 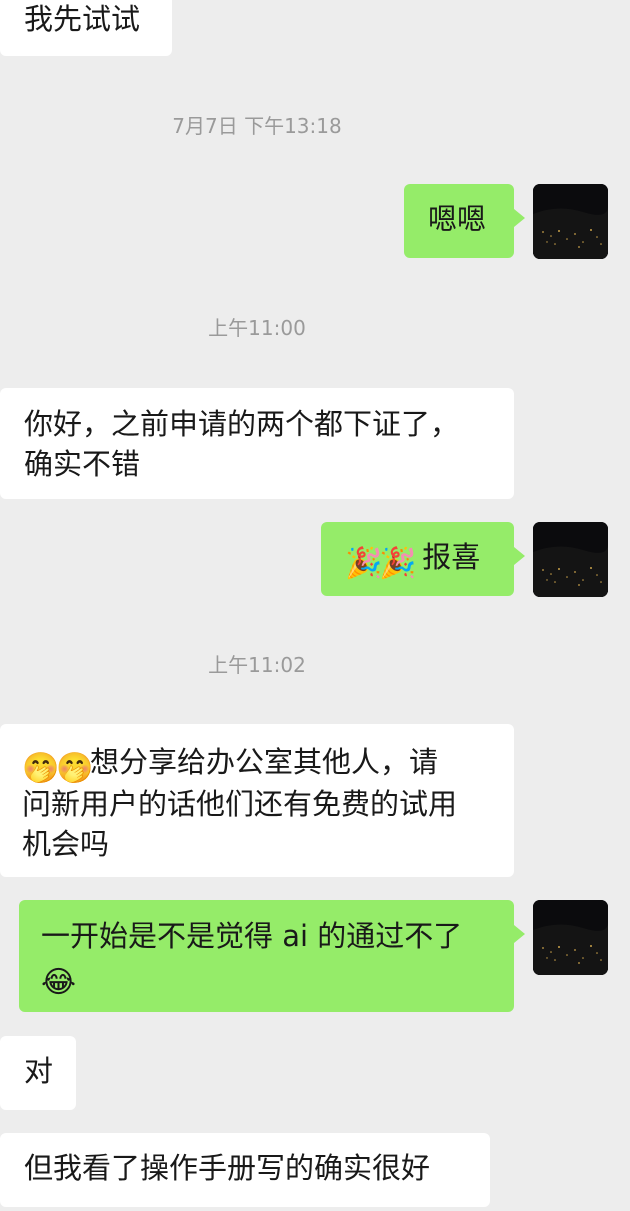 I want to click on message-text-line: 确实不错, so click(x=82, y=464).